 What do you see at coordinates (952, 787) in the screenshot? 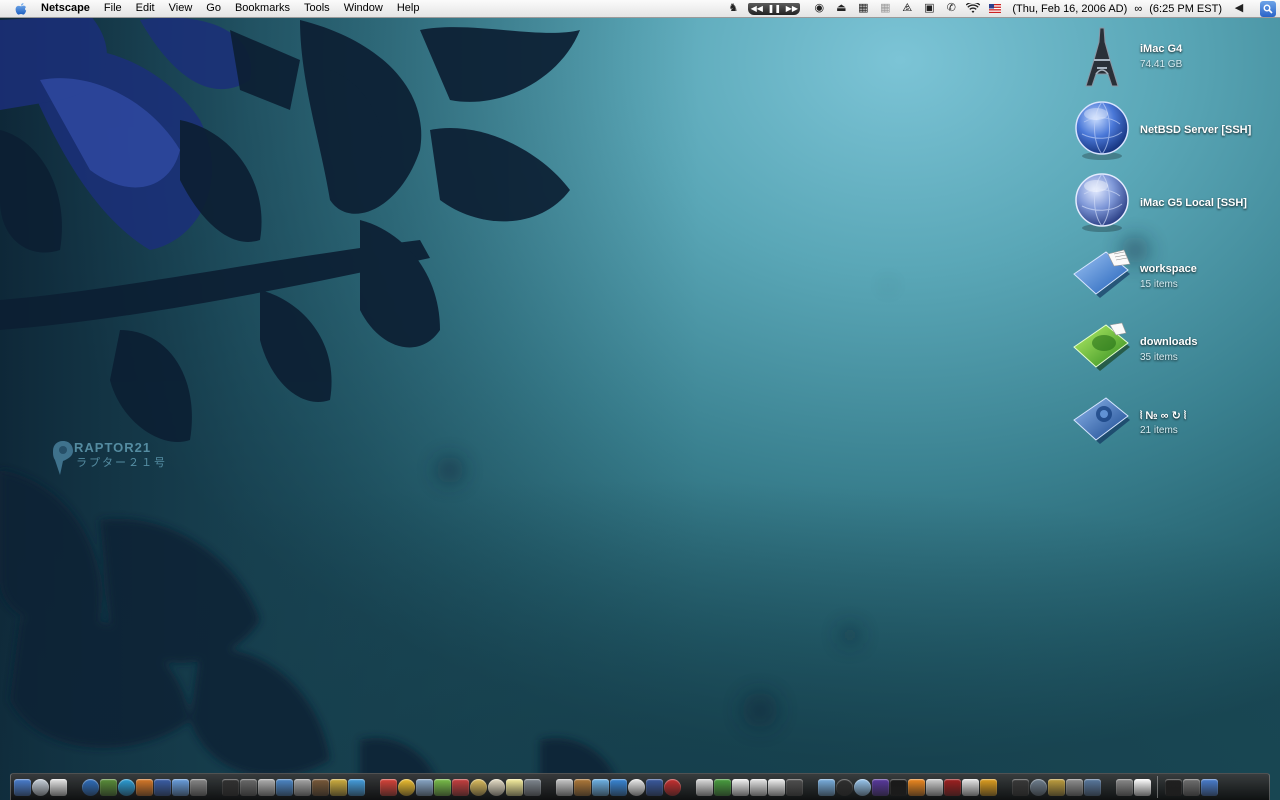
I see `radio-icon` at bounding box center [952, 787].